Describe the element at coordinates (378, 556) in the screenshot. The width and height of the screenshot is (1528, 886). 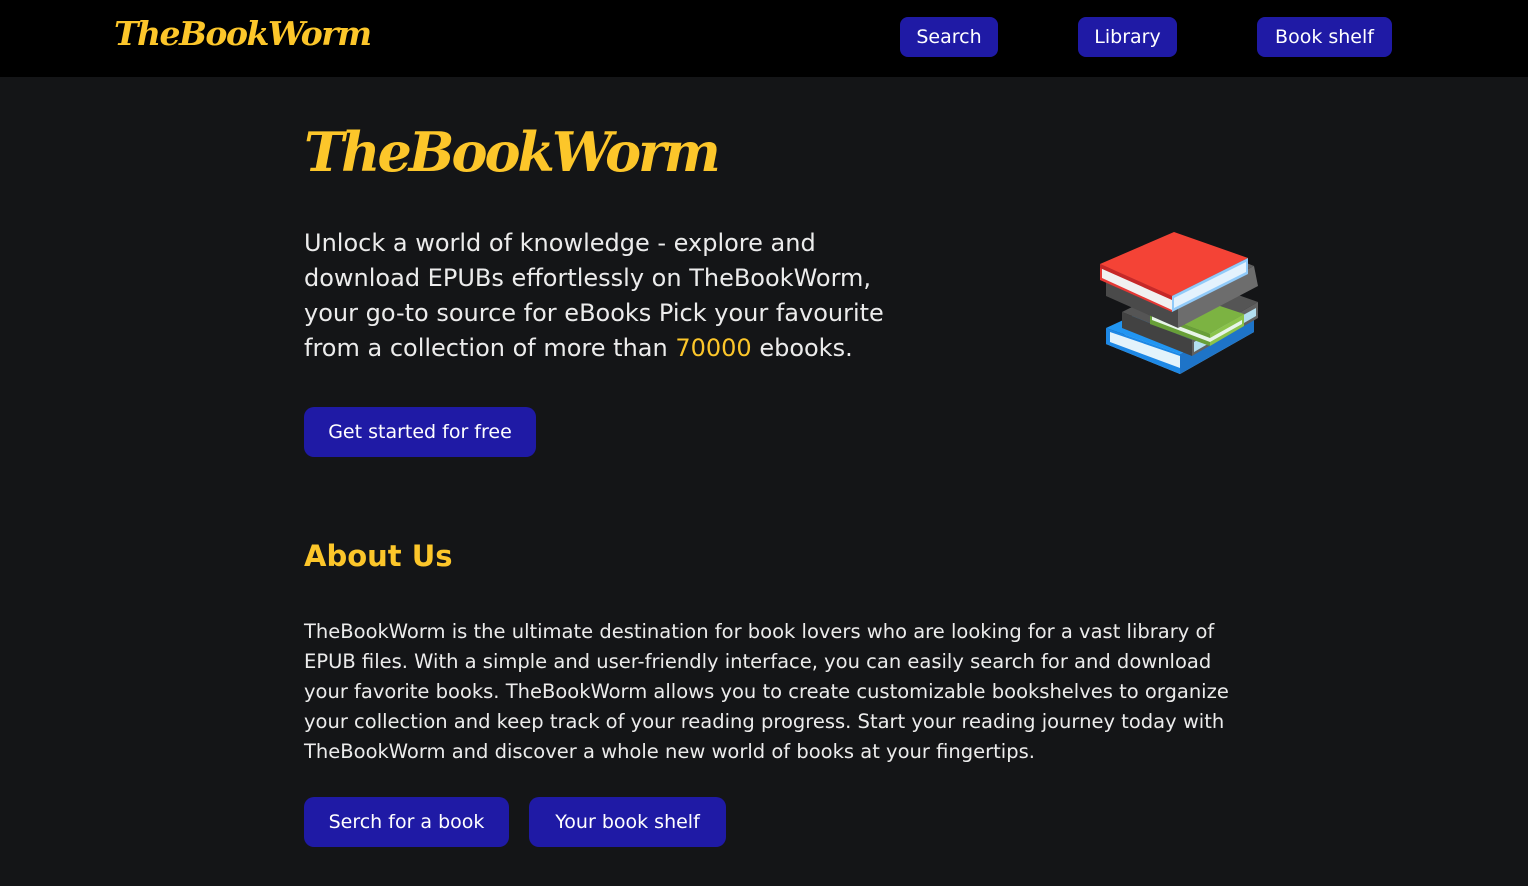
I see `about-heading: About Us` at that location.